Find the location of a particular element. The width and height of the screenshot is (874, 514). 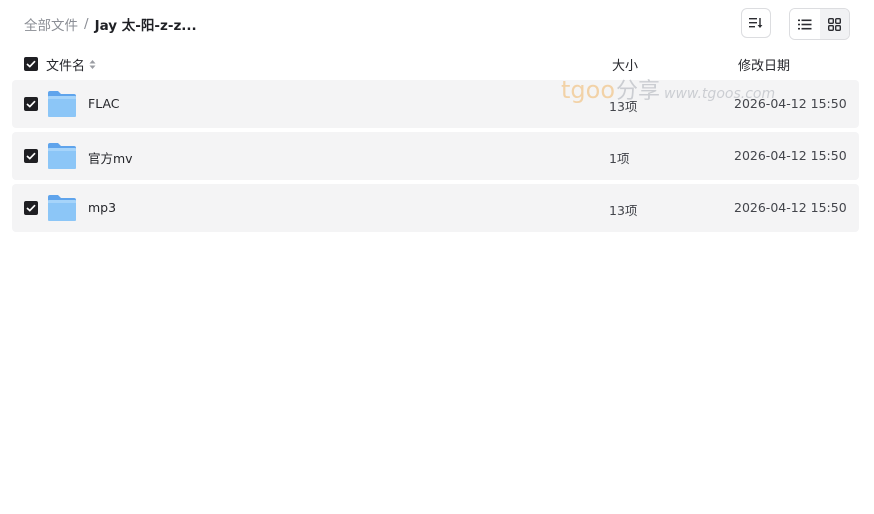

file-name: FLAC is located at coordinates (104, 103).